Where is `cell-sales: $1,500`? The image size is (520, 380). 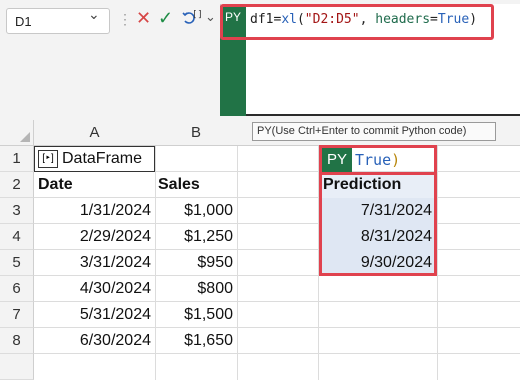
cell-sales: $1,500 is located at coordinates (194, 315).